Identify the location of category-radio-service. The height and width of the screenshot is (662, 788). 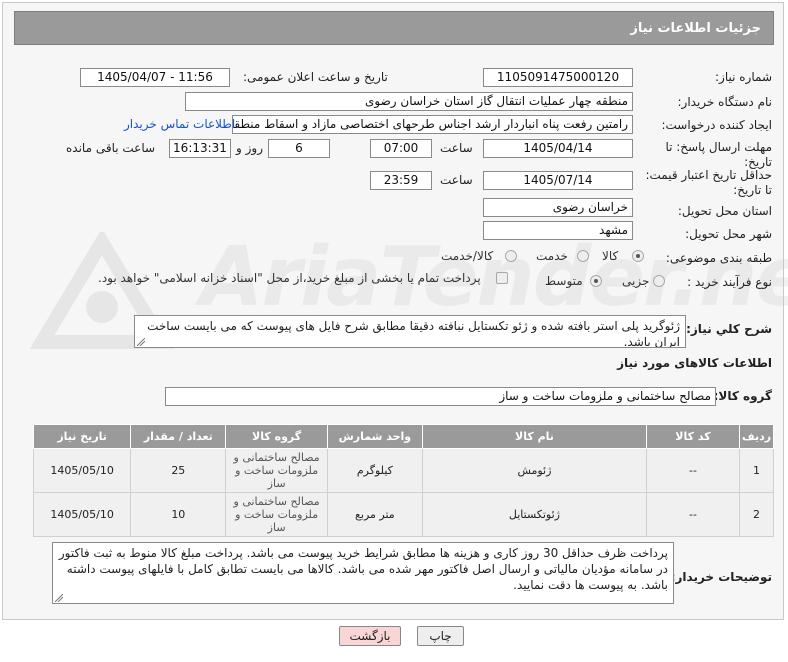
(583, 256).